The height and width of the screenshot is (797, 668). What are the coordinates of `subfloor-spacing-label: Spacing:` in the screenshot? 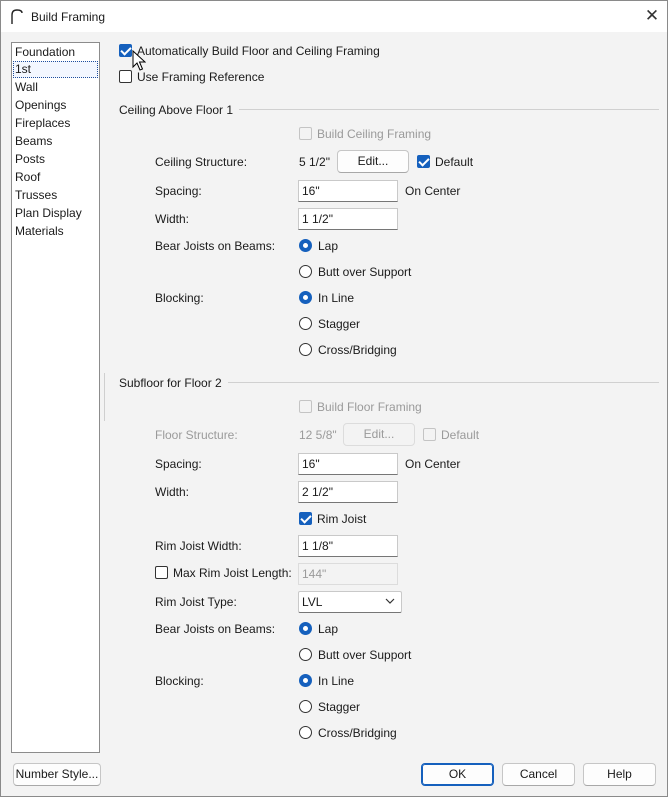 It's located at (178, 464).